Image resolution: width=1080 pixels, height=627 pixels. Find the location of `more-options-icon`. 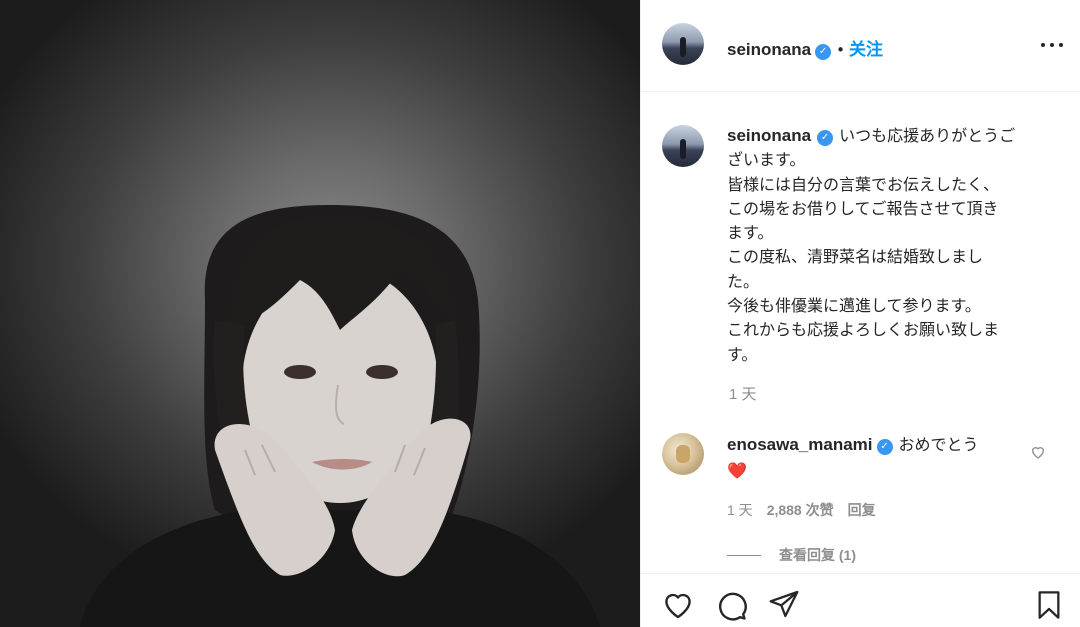

more-options-icon is located at coordinates (1053, 45).